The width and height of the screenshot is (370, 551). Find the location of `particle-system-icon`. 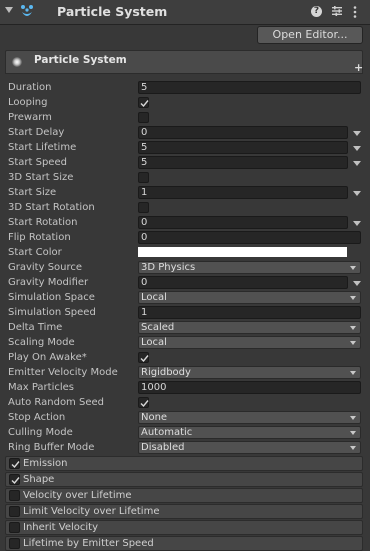

particle-system-icon is located at coordinates (27, 10).